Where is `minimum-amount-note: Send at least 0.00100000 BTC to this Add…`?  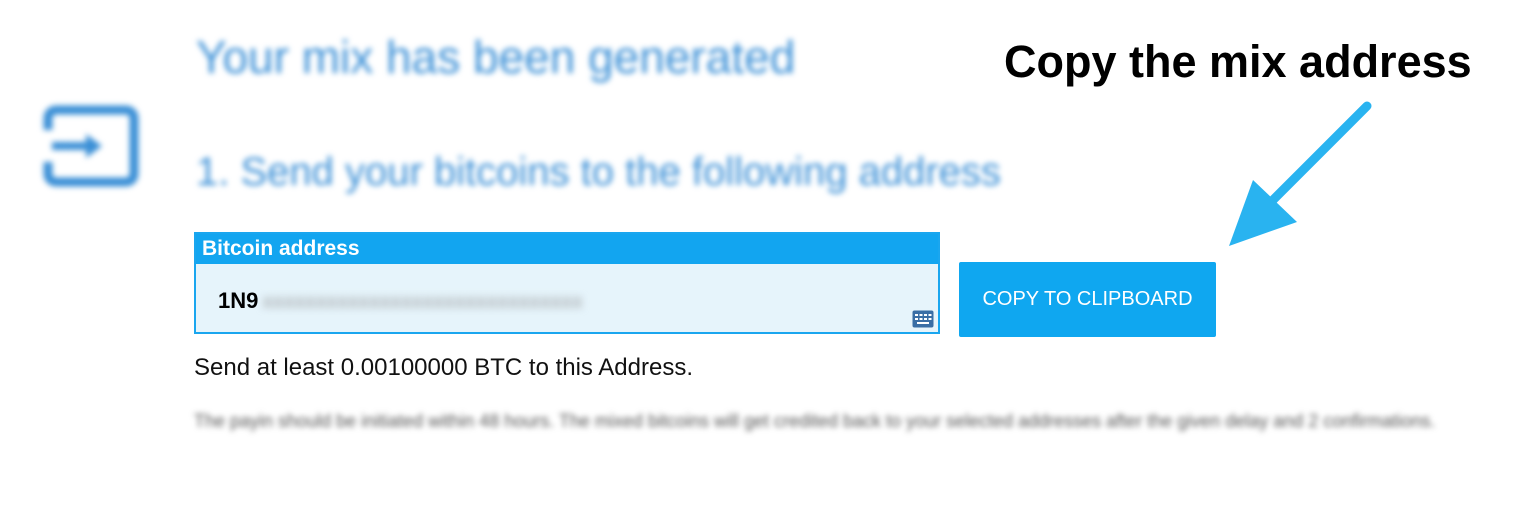 minimum-amount-note: Send at least 0.00100000 BTC to this Add… is located at coordinates (443, 367).